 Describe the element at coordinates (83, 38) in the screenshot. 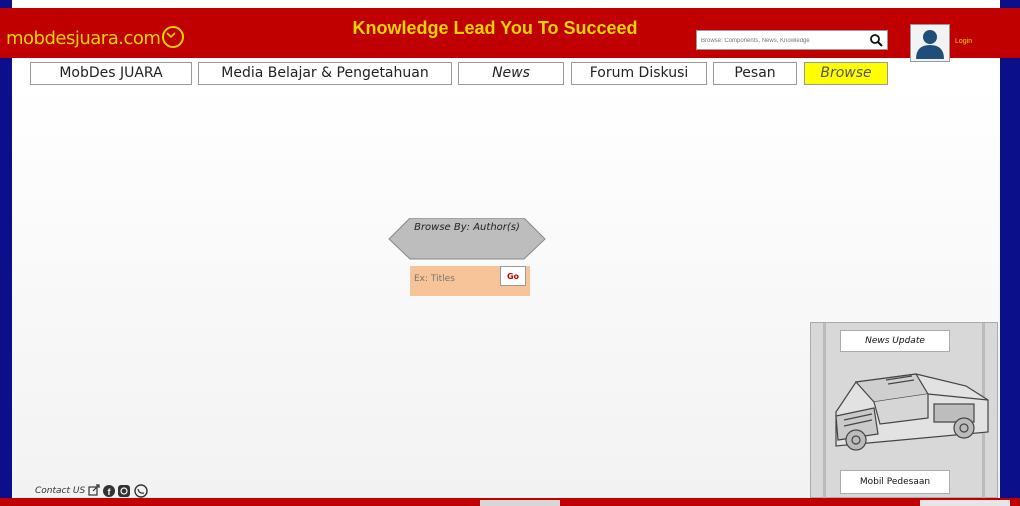

I see `logo-text: mobdesjuara.com` at that location.